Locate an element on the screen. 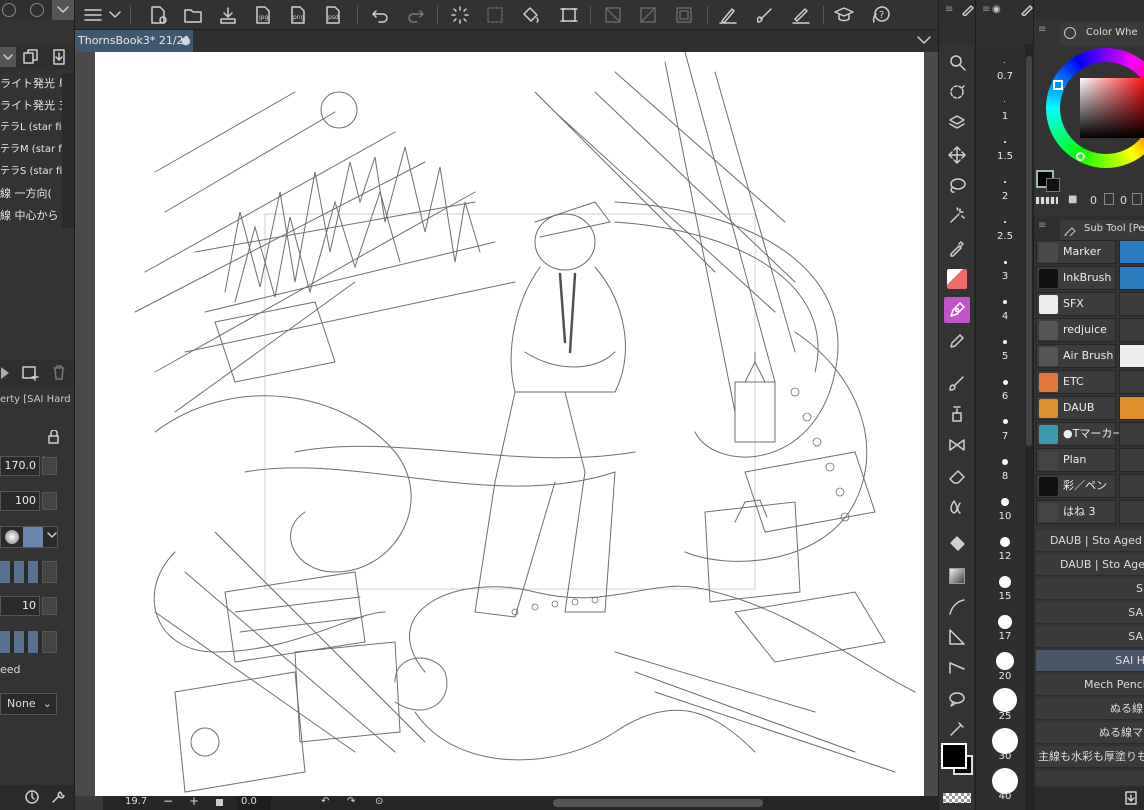 This screenshot has width=1144, height=810. size-option: 40 is located at coordinates (1005, 796).